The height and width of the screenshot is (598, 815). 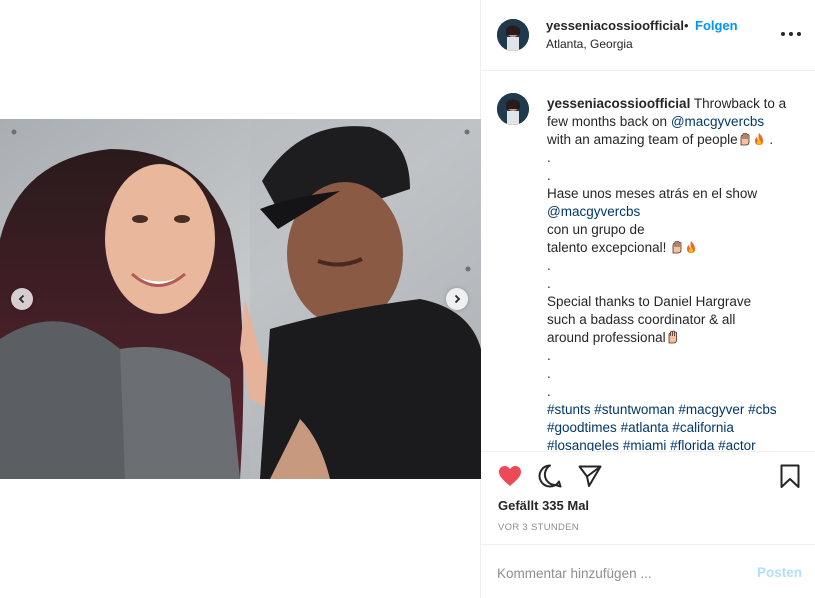 What do you see at coordinates (645, 427) in the screenshot?
I see `hashtag-link: #atlanta` at bounding box center [645, 427].